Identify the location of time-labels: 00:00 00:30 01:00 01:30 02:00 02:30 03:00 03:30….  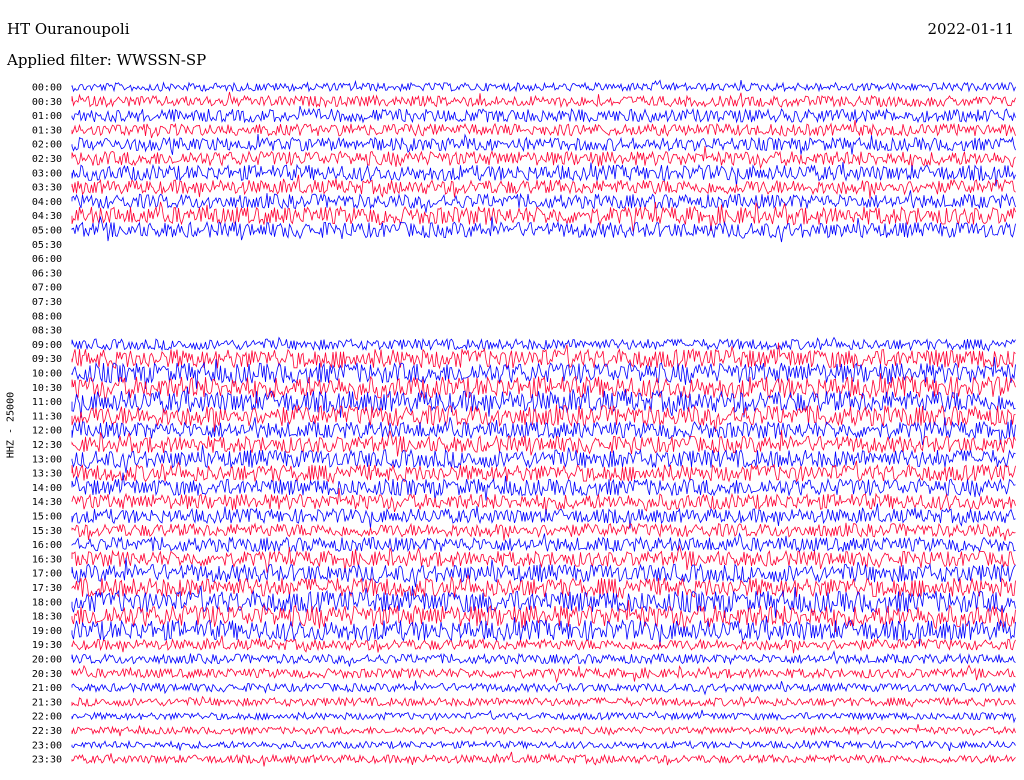
(47, 424).